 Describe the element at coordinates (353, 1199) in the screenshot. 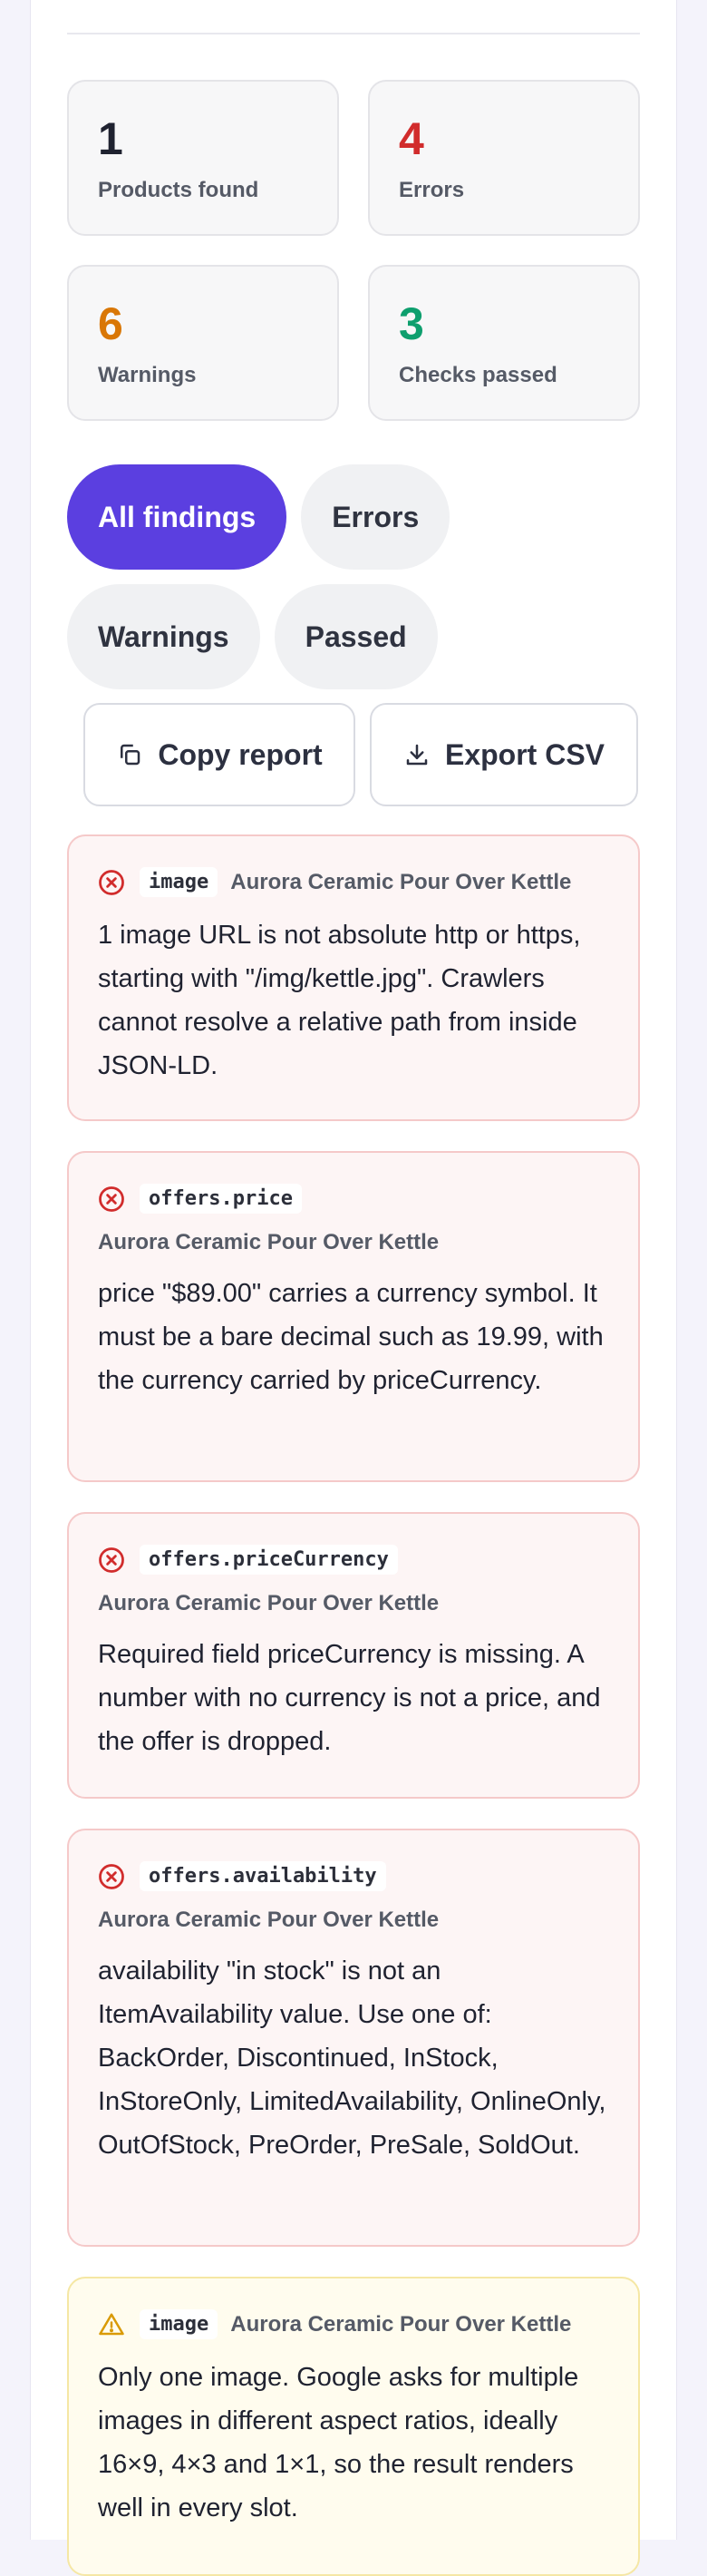

I see `finding-header: offers.price` at that location.